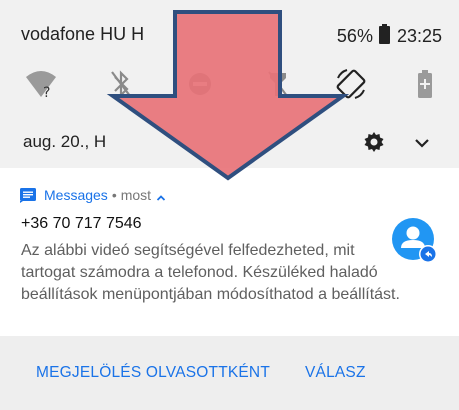  I want to click on wifi-unknown-icon: ?, so click(41, 84).